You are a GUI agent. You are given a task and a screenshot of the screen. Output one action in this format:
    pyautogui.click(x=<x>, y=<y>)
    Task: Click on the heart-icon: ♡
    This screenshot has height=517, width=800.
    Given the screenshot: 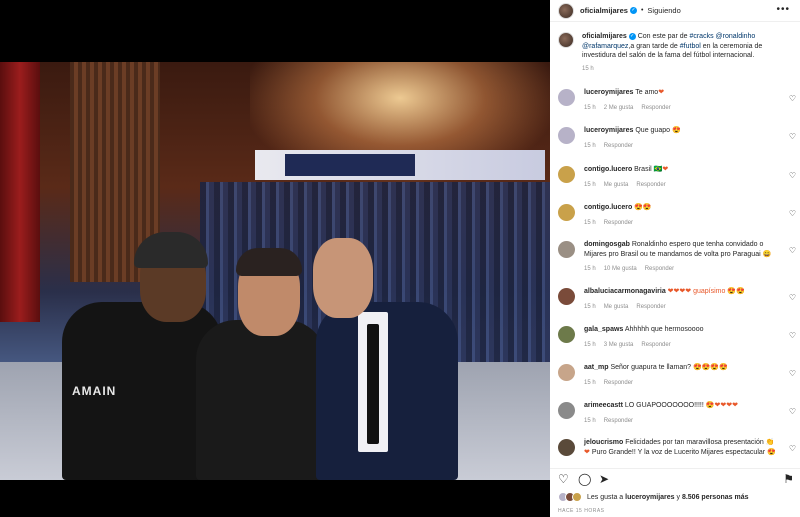 What is the action you would take?
    pyautogui.click(x=563, y=479)
    